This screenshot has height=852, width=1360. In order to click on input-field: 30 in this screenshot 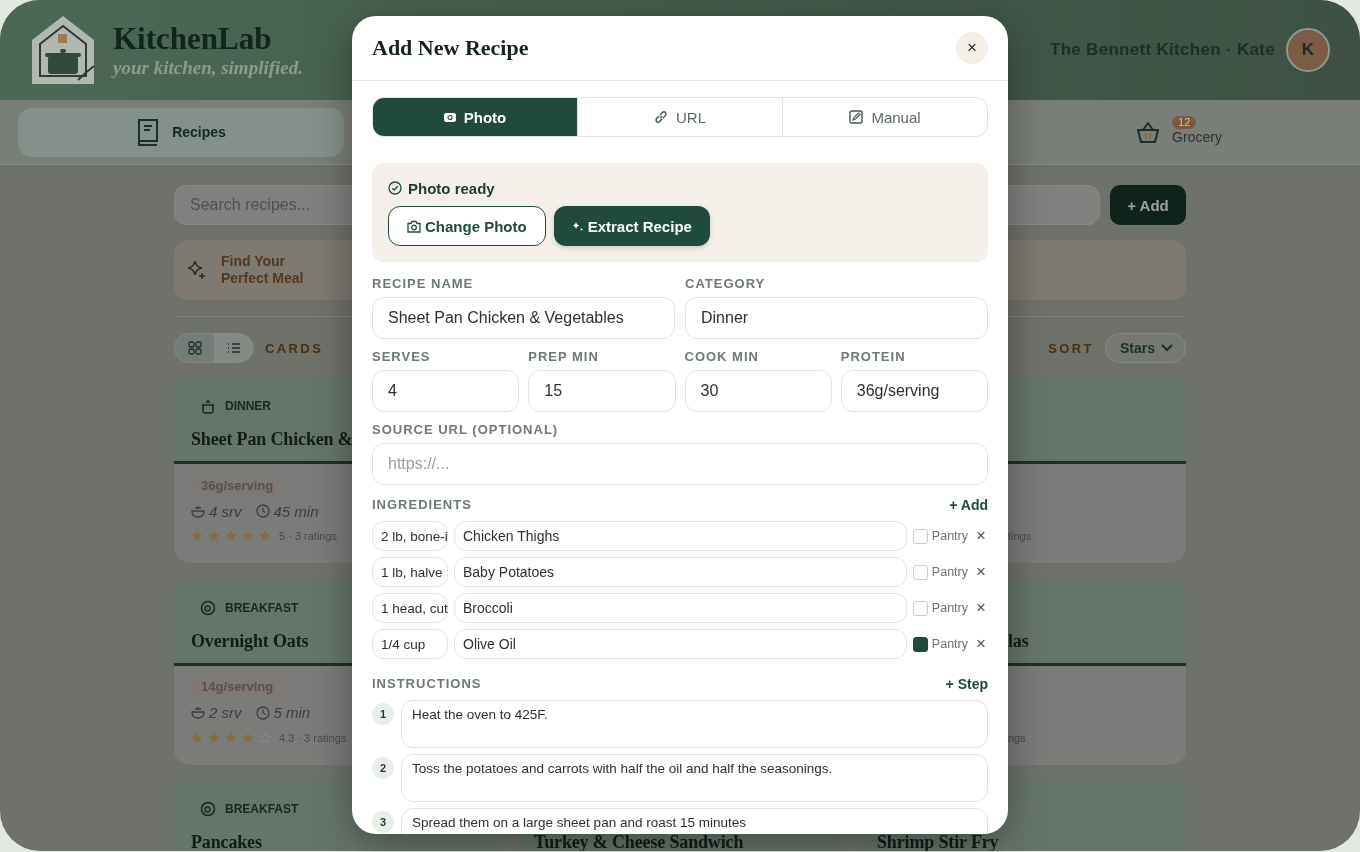, I will do `click(758, 391)`.